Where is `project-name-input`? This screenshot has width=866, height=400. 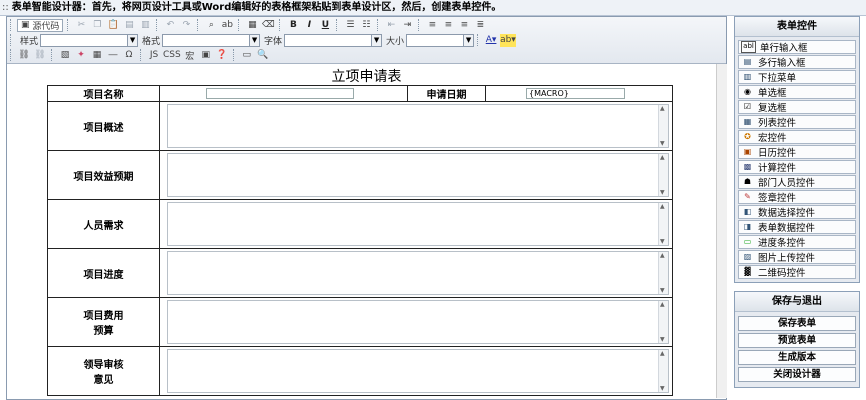
project-name-input is located at coordinates (280, 93).